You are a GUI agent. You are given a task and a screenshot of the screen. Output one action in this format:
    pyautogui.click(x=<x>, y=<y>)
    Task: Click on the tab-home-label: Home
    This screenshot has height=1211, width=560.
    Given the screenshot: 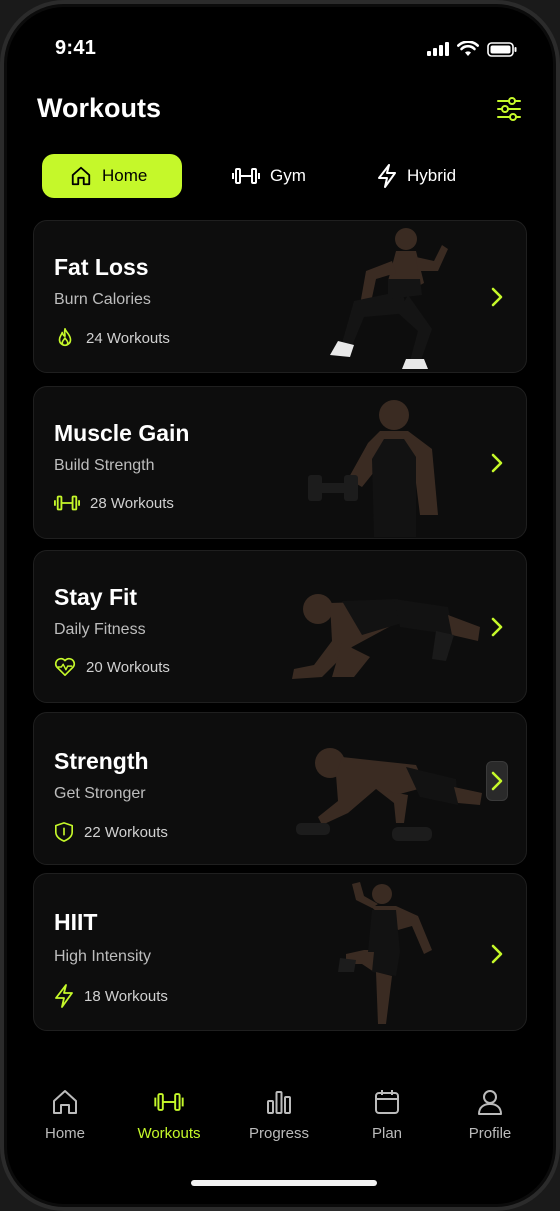 What is the action you would take?
    pyautogui.click(x=125, y=175)
    